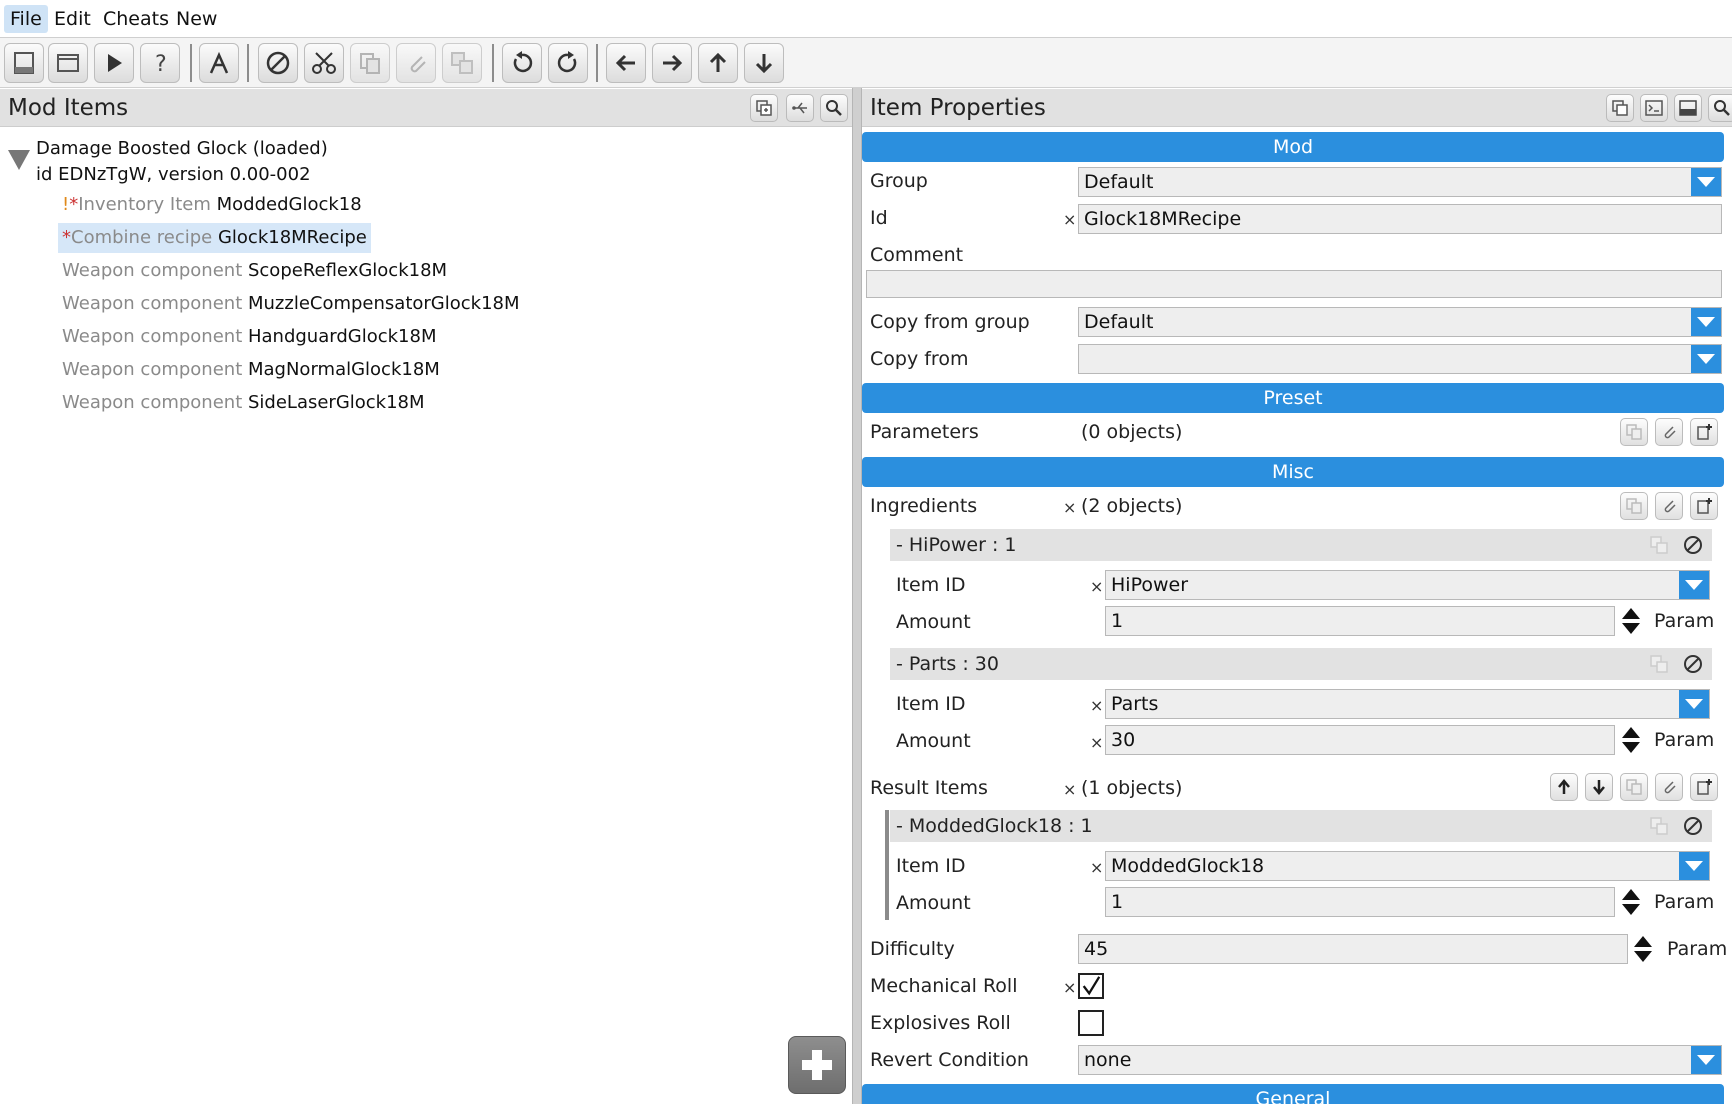 Image resolution: width=1732 pixels, height=1104 pixels. I want to click on group-dropdown: Default, so click(1400, 182).